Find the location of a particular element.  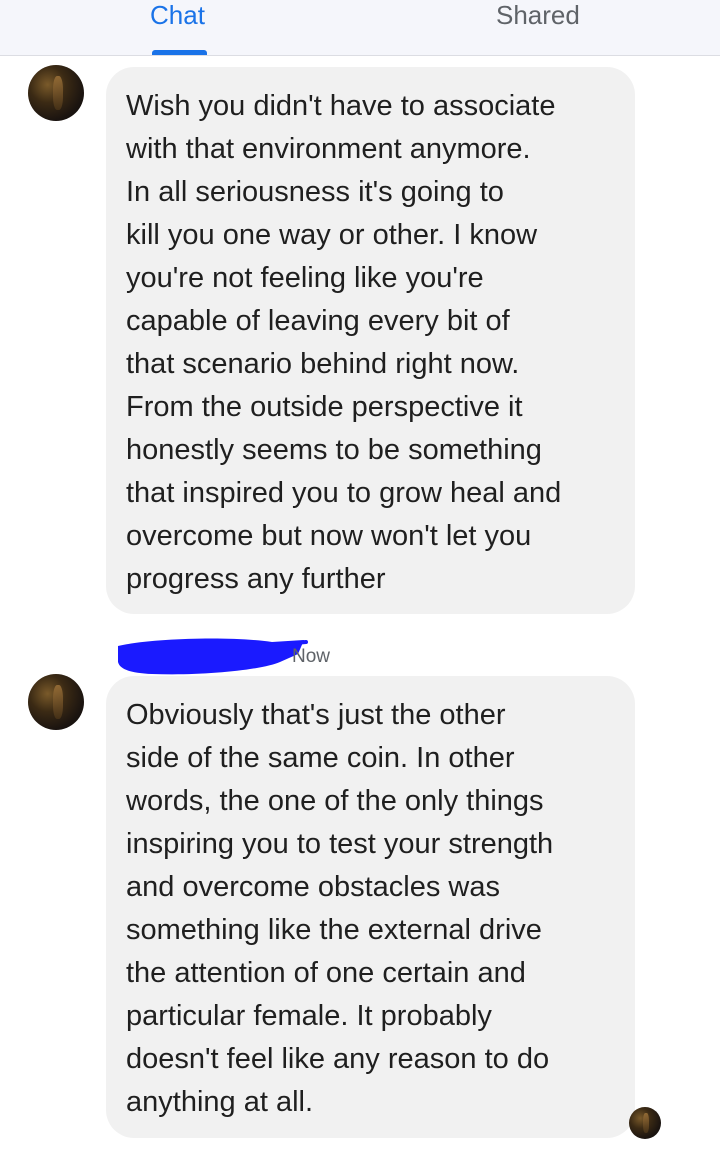

message-line: that inspired you to grow heal and is located at coordinates (344, 493).